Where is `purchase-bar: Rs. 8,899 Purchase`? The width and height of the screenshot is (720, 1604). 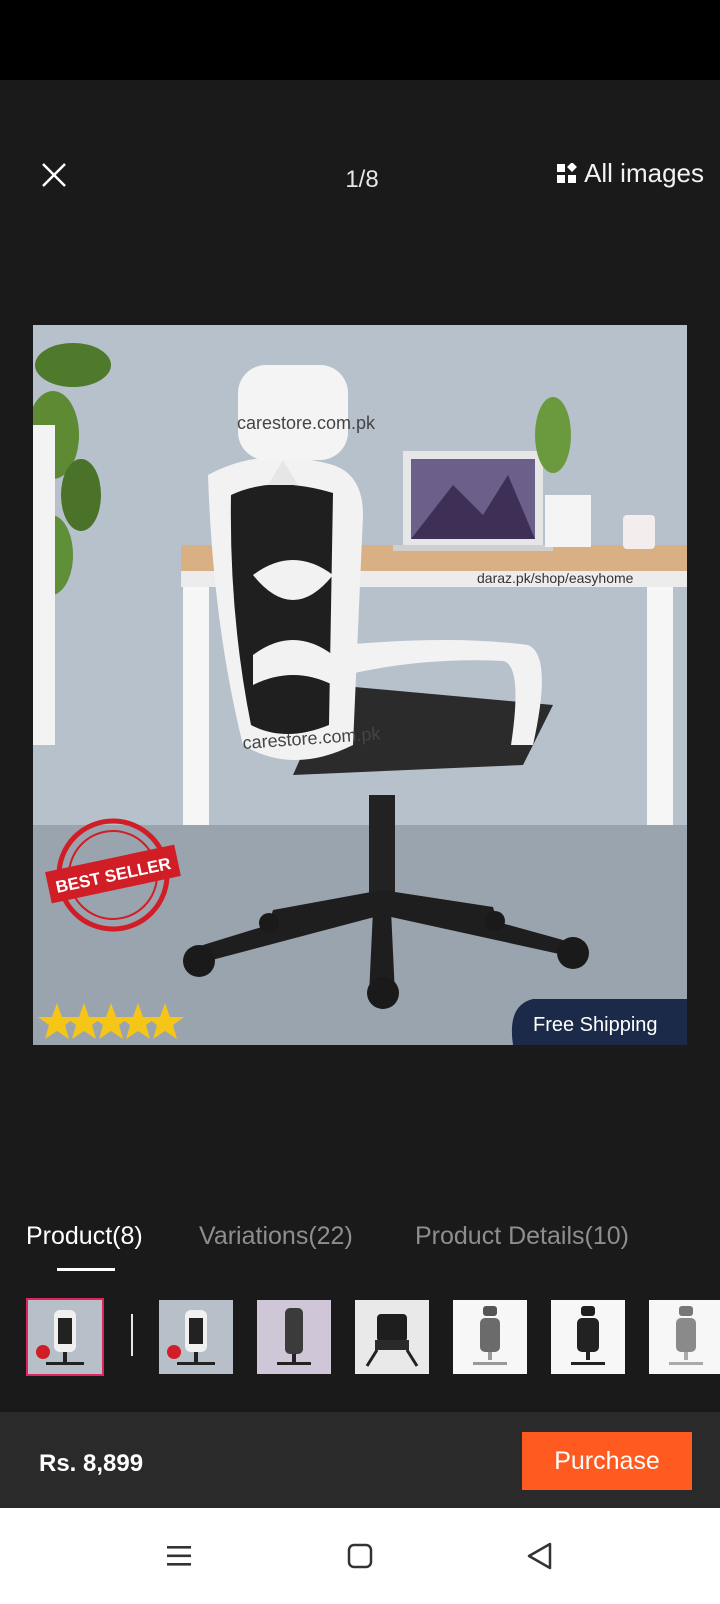
purchase-bar: Rs. 8,899 Purchase is located at coordinates (360, 1460).